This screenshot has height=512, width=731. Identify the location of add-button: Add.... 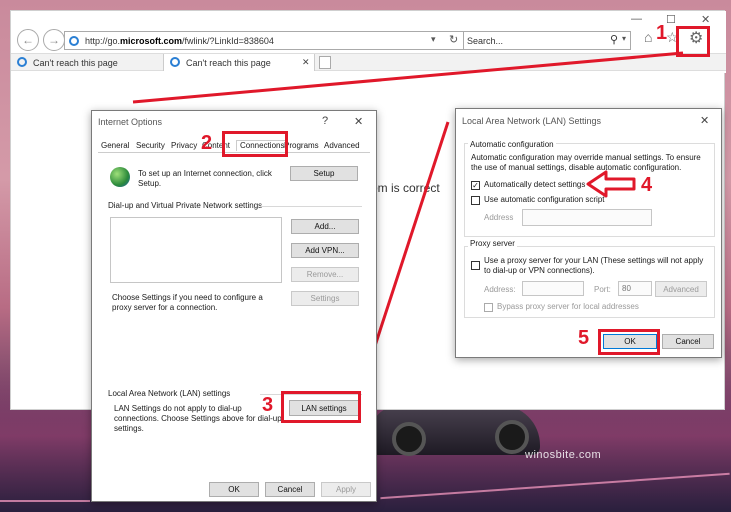
(325, 226).